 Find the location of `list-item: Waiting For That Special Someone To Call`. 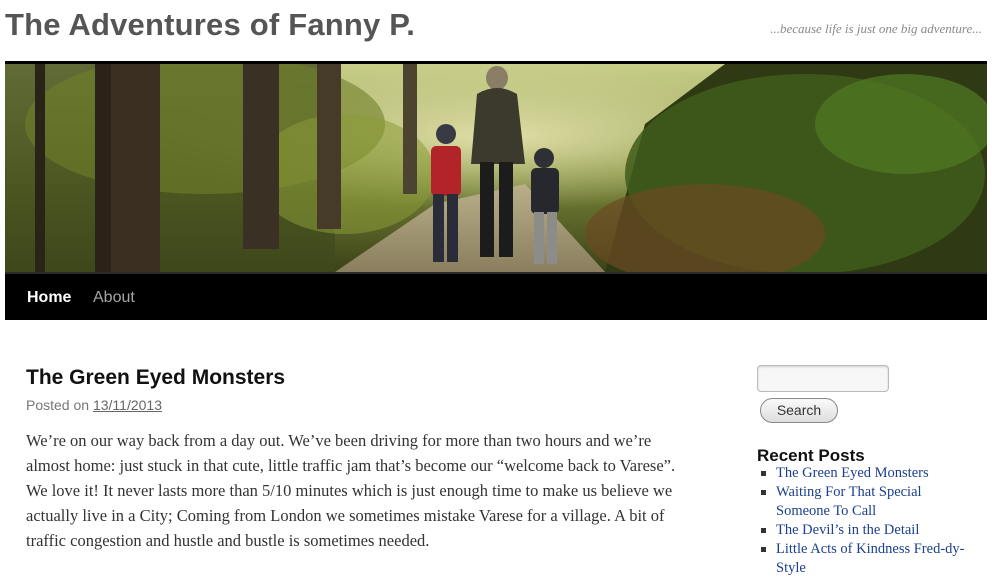

list-item: Waiting For That Special Someone To Call is located at coordinates (864, 502).